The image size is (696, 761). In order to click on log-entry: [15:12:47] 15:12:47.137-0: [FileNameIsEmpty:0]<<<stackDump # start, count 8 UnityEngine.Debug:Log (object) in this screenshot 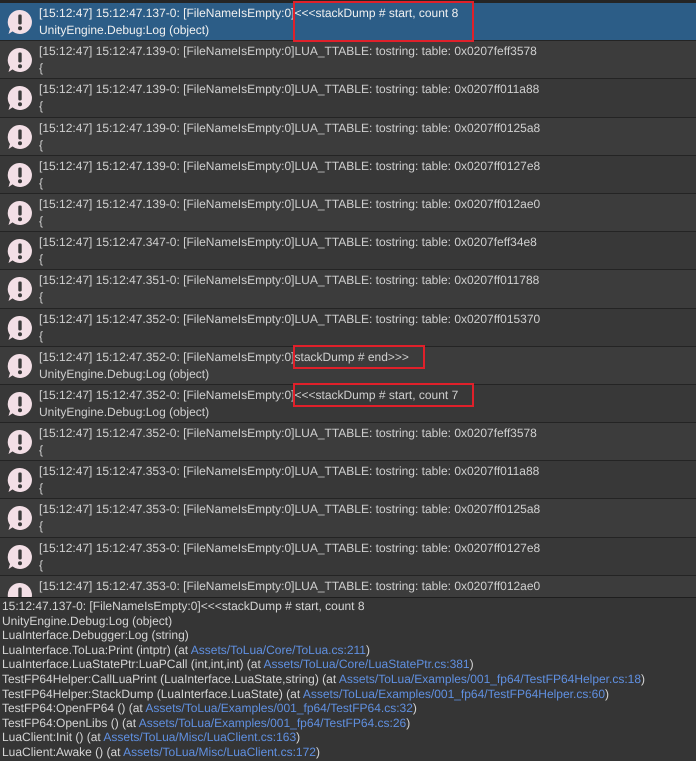, I will do `click(348, 22)`.